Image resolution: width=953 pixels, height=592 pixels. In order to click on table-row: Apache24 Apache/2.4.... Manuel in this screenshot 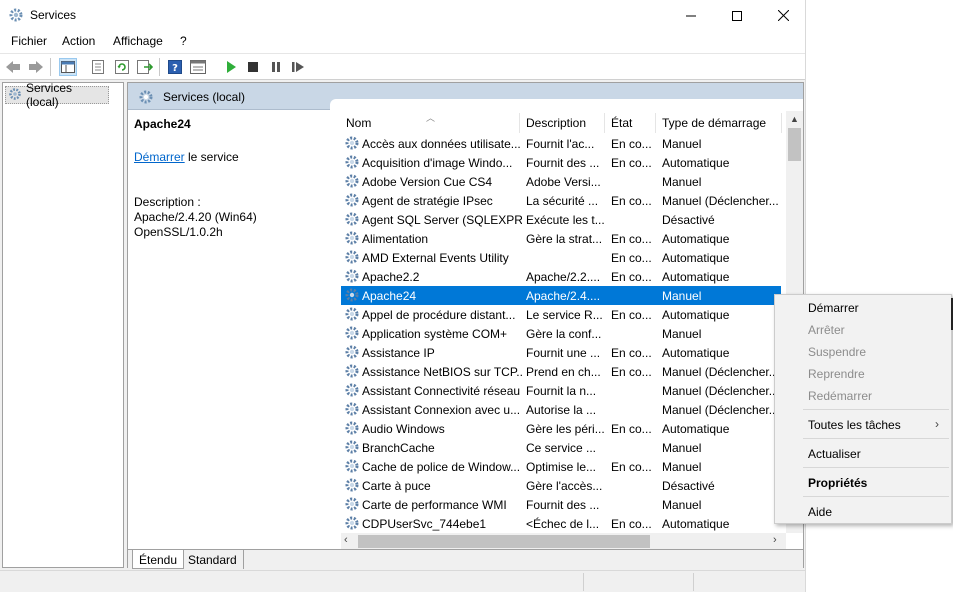, I will do `click(561, 295)`.